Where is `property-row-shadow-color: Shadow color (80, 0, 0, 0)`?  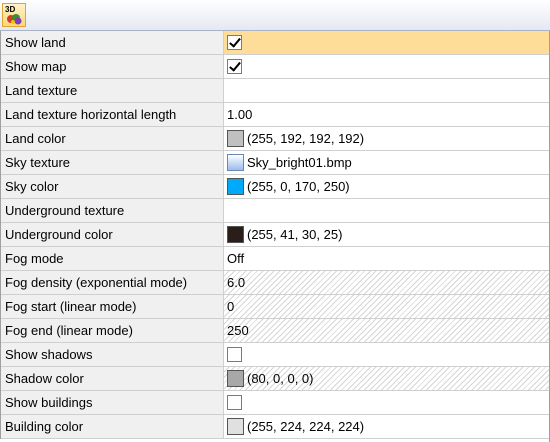 property-row-shadow-color: Shadow color (80, 0, 0, 0) is located at coordinates (275, 379).